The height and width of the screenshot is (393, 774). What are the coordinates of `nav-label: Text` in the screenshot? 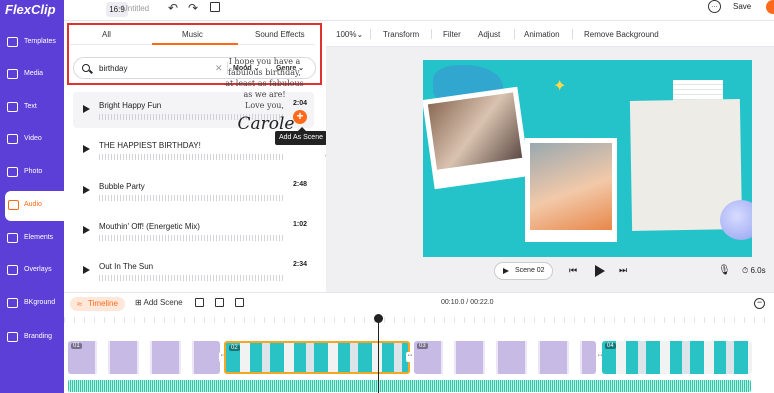 It's located at (30, 106).